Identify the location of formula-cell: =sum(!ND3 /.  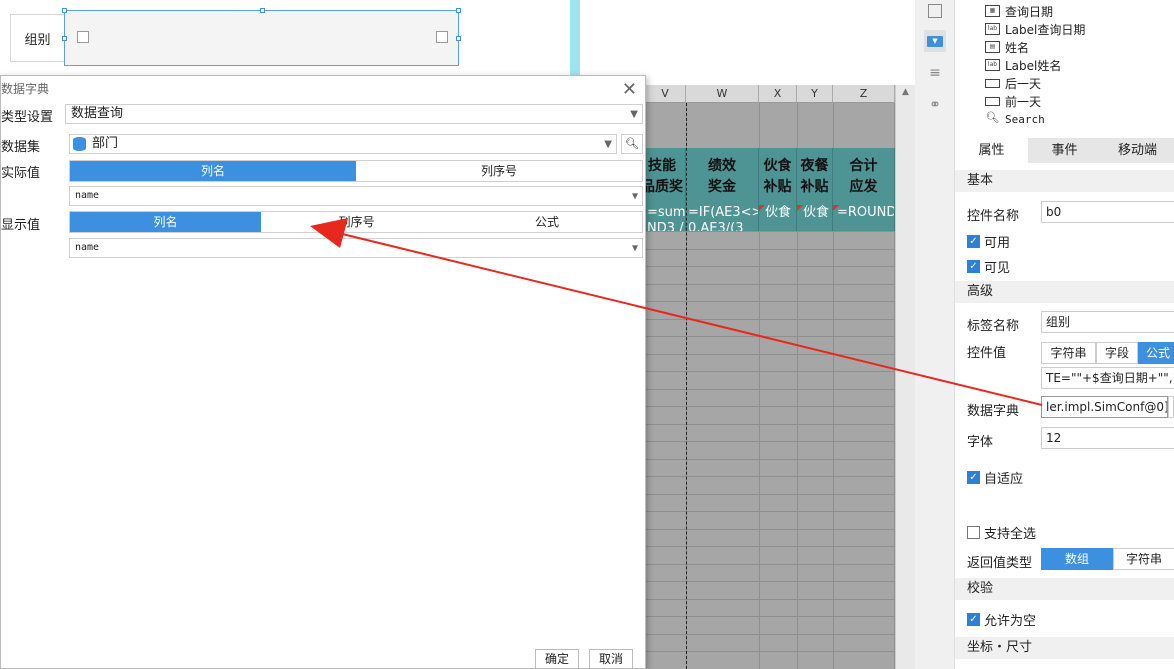
(665, 218).